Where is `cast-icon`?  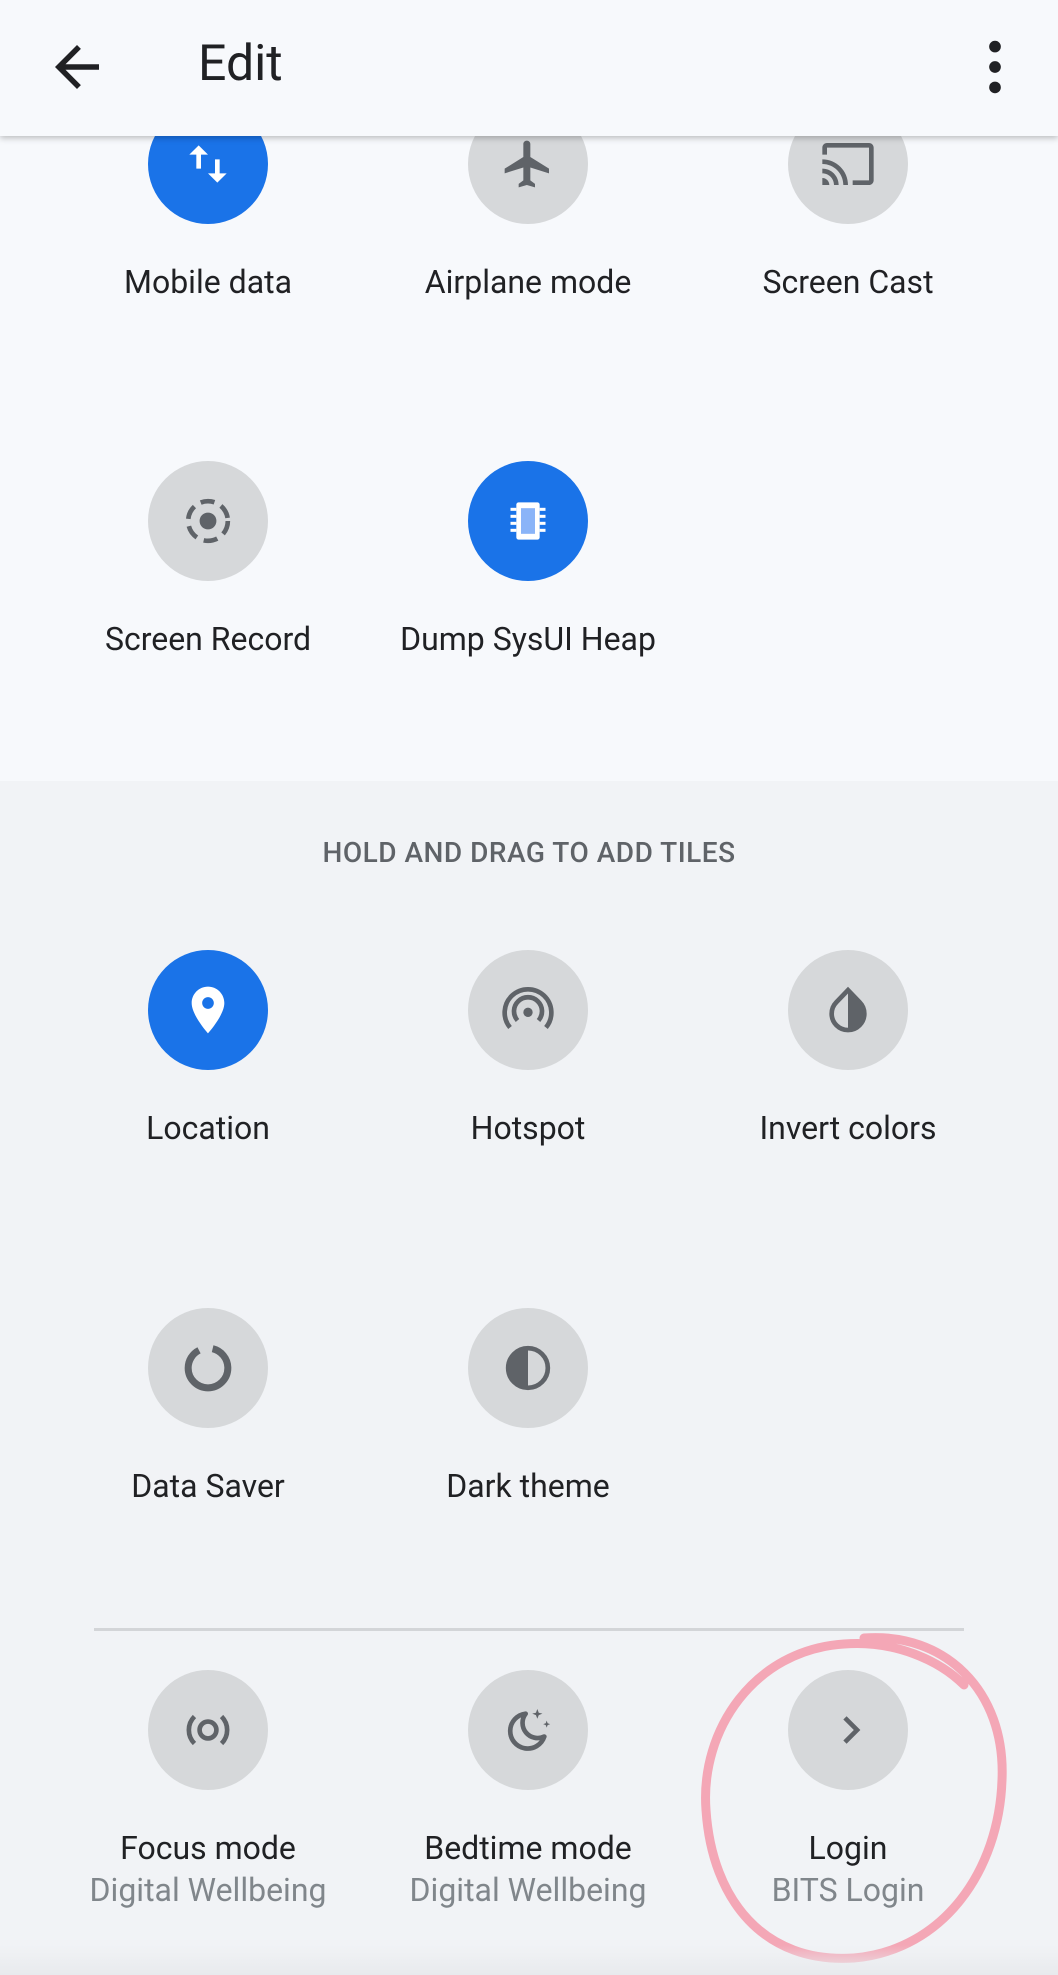 cast-icon is located at coordinates (848, 164).